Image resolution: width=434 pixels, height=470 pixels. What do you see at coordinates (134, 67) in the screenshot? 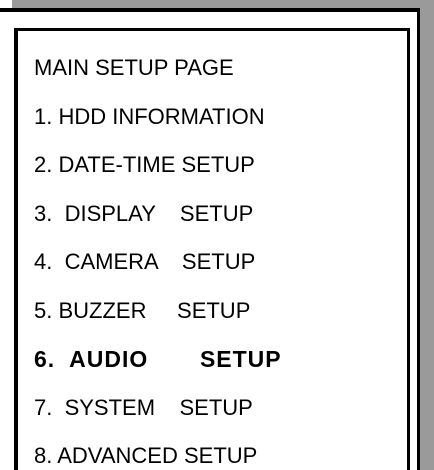
I see `menu-title: MAIN SETUP PAGE` at bounding box center [134, 67].